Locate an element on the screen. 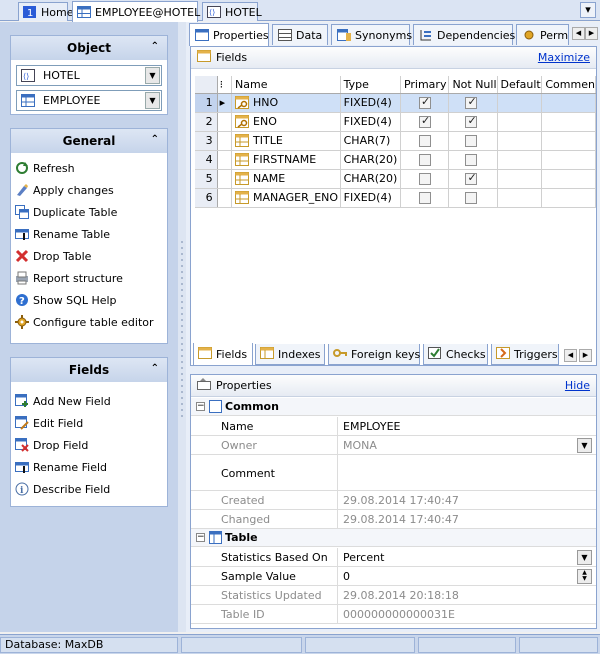  property-value: 29.08.2014 20:18:18 is located at coordinates (401, 595).